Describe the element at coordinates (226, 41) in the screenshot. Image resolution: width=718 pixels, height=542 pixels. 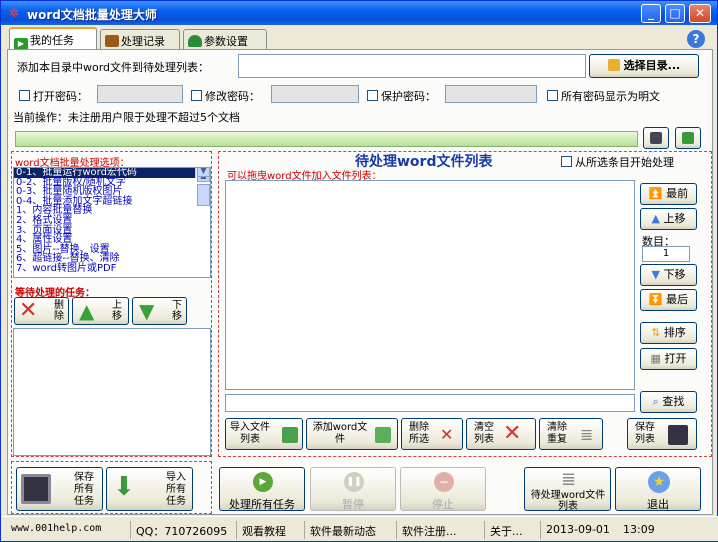
I see `tab-label: 参数设置` at that location.